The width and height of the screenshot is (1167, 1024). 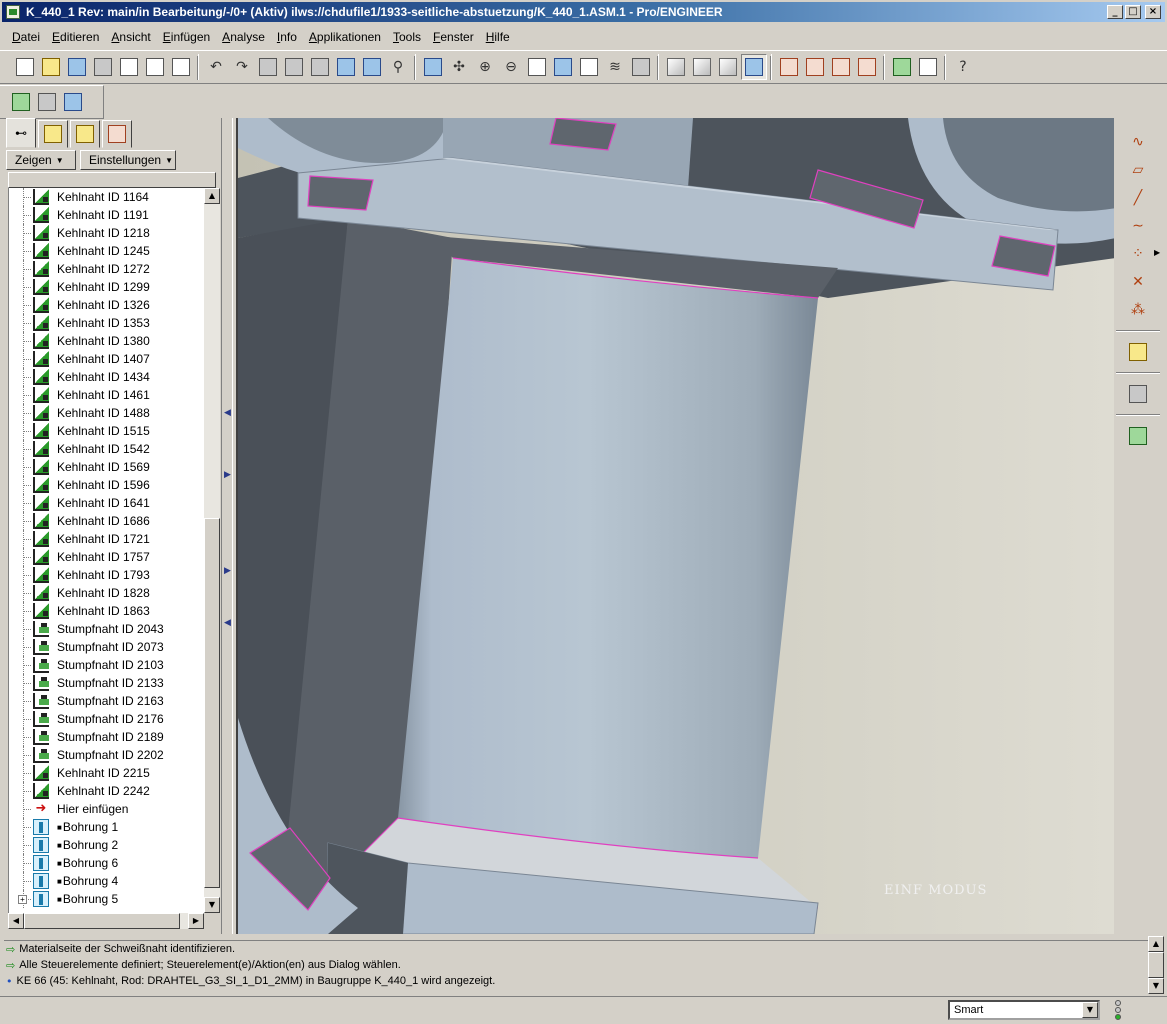 What do you see at coordinates (320, 67) in the screenshot?
I see `paste-icon` at bounding box center [320, 67].